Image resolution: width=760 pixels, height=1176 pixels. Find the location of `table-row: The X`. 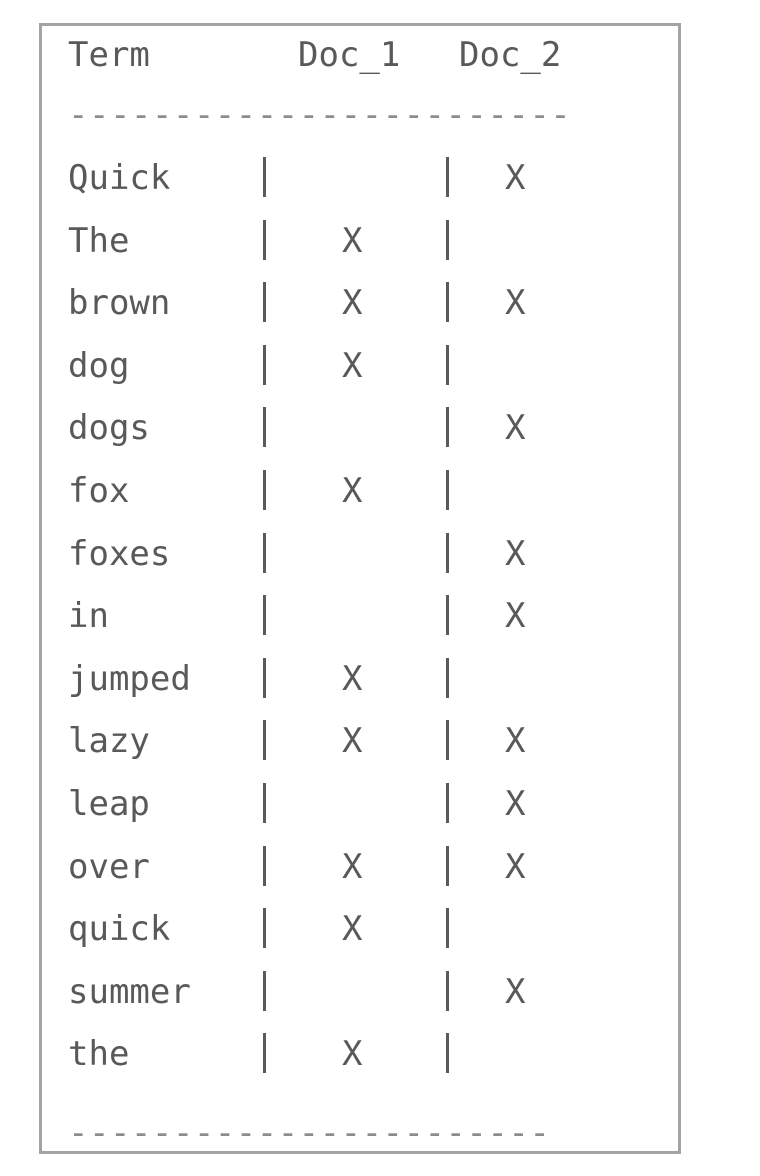

table-row: The X is located at coordinates (360, 253).